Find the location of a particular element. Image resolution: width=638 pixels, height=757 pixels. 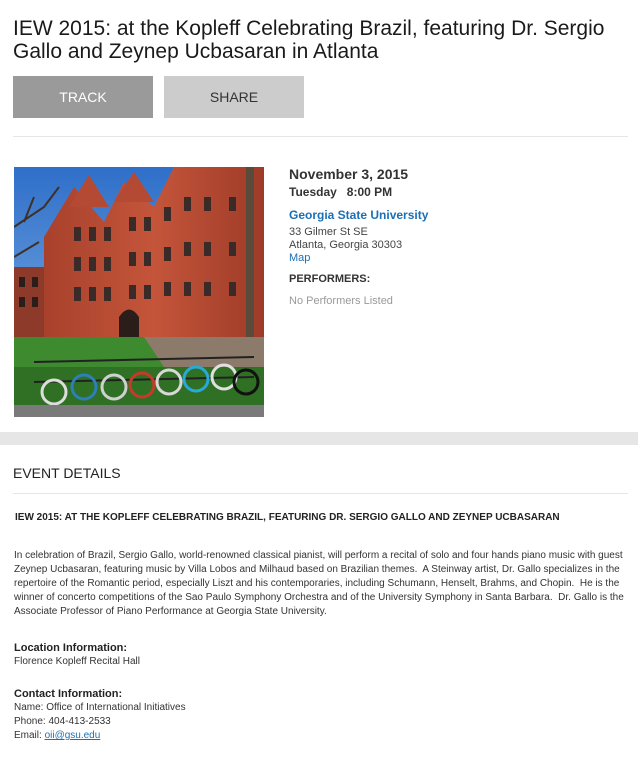

event-day-time: Tuesday 8:00 PM is located at coordinates (341, 192).